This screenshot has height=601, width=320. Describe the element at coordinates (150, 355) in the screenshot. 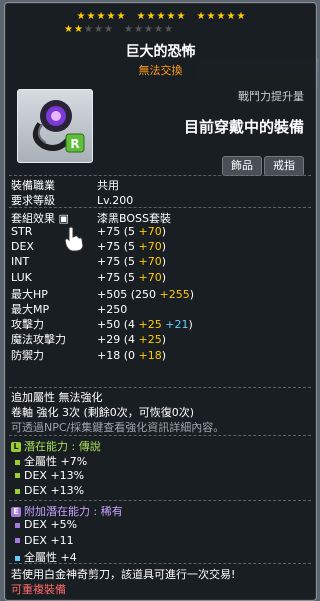

I see `stat-bonus: +18` at that location.